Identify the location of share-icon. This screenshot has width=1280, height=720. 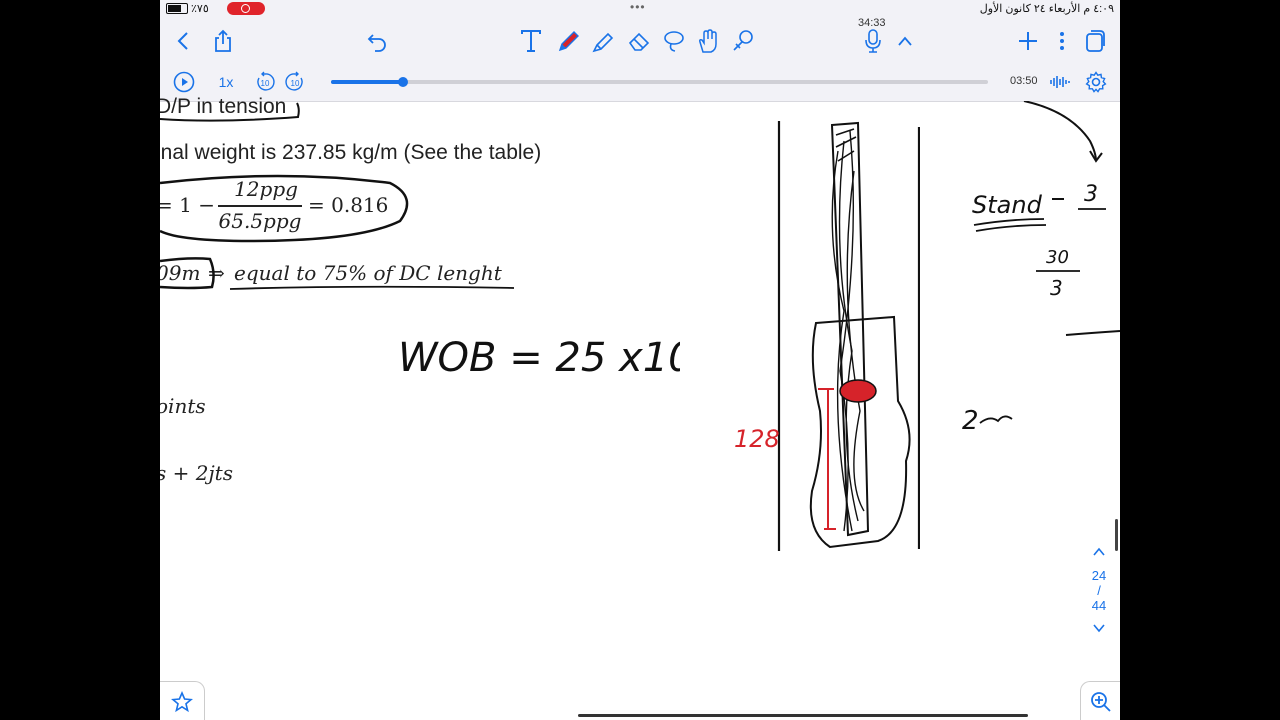
(223, 41).